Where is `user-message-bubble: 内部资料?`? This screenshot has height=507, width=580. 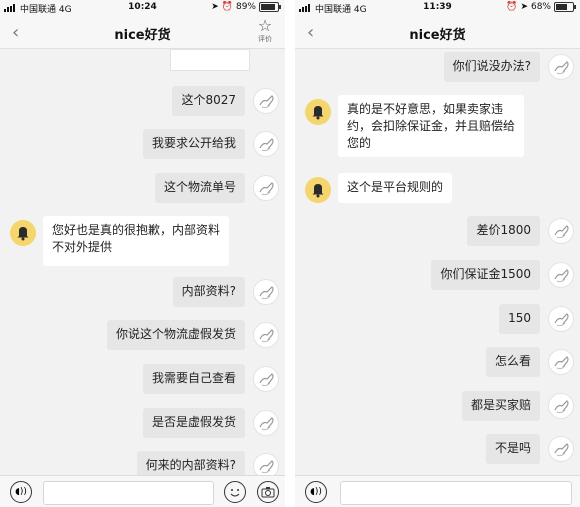 user-message-bubble: 内部资料? is located at coordinates (208, 292).